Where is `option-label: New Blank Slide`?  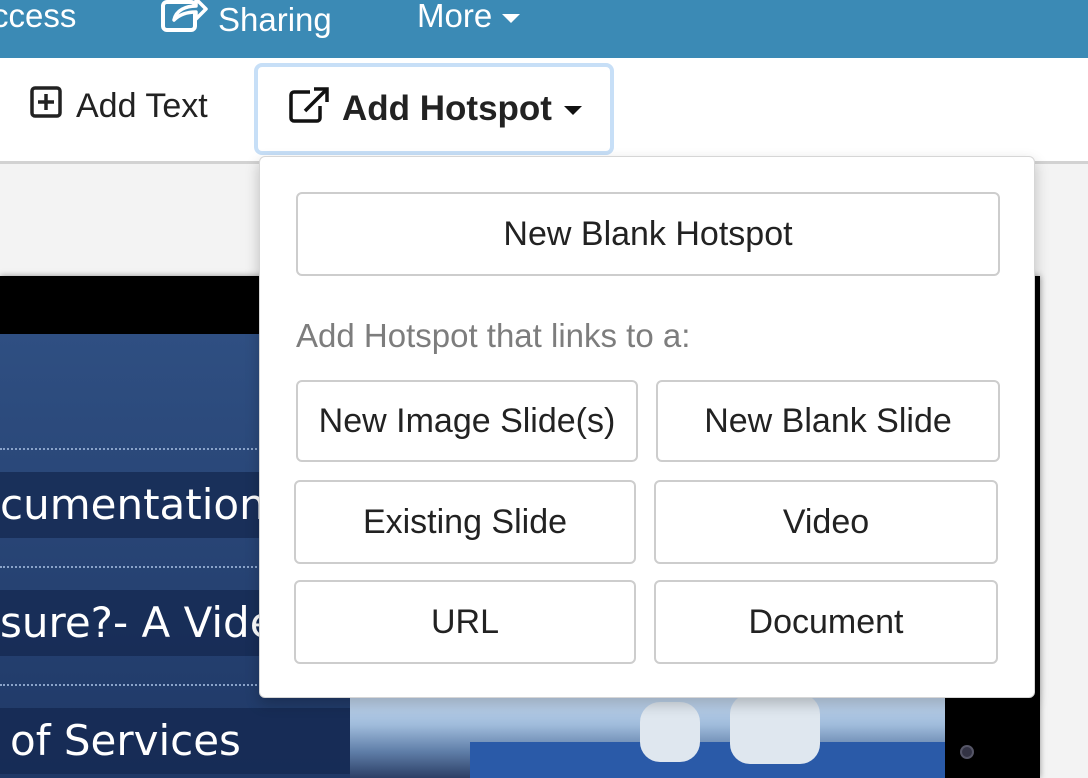
option-label: New Blank Slide is located at coordinates (828, 420).